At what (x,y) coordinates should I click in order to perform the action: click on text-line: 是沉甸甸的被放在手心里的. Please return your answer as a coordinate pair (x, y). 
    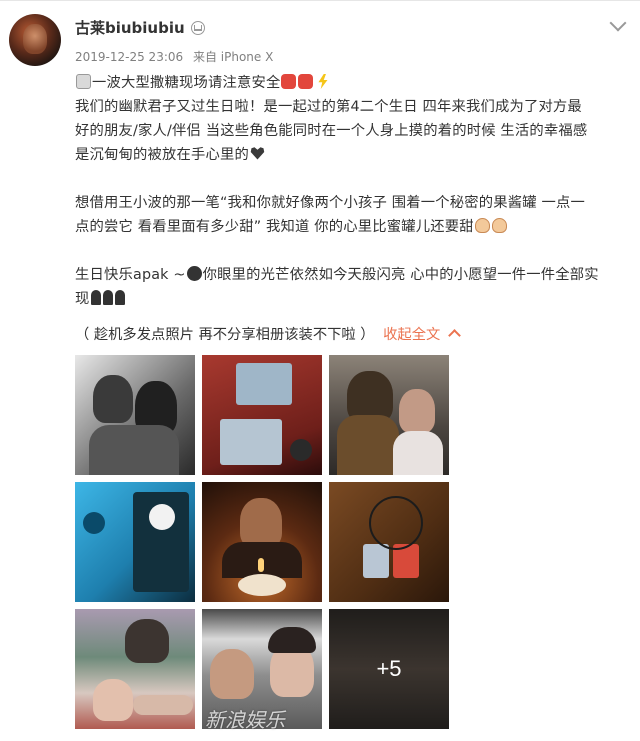
    Looking at the image, I should click on (350, 155).